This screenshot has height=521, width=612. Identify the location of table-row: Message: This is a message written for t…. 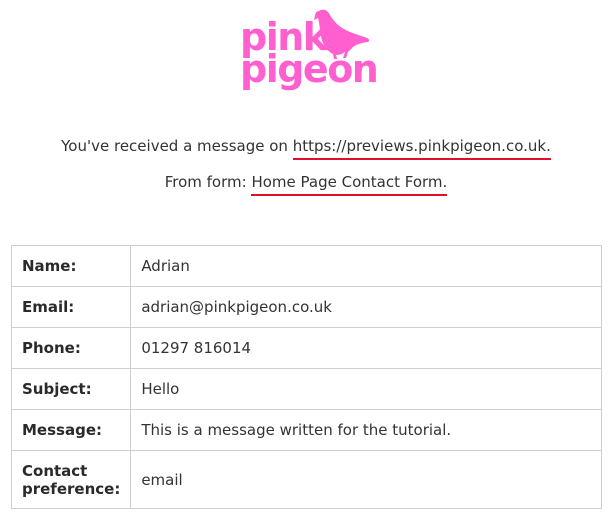
(306, 430).